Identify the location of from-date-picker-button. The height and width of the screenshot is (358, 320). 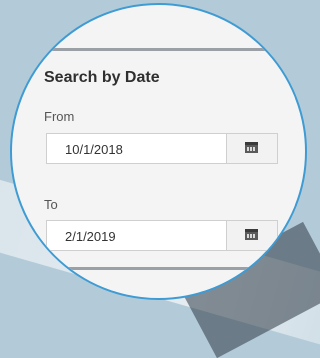
(251, 148).